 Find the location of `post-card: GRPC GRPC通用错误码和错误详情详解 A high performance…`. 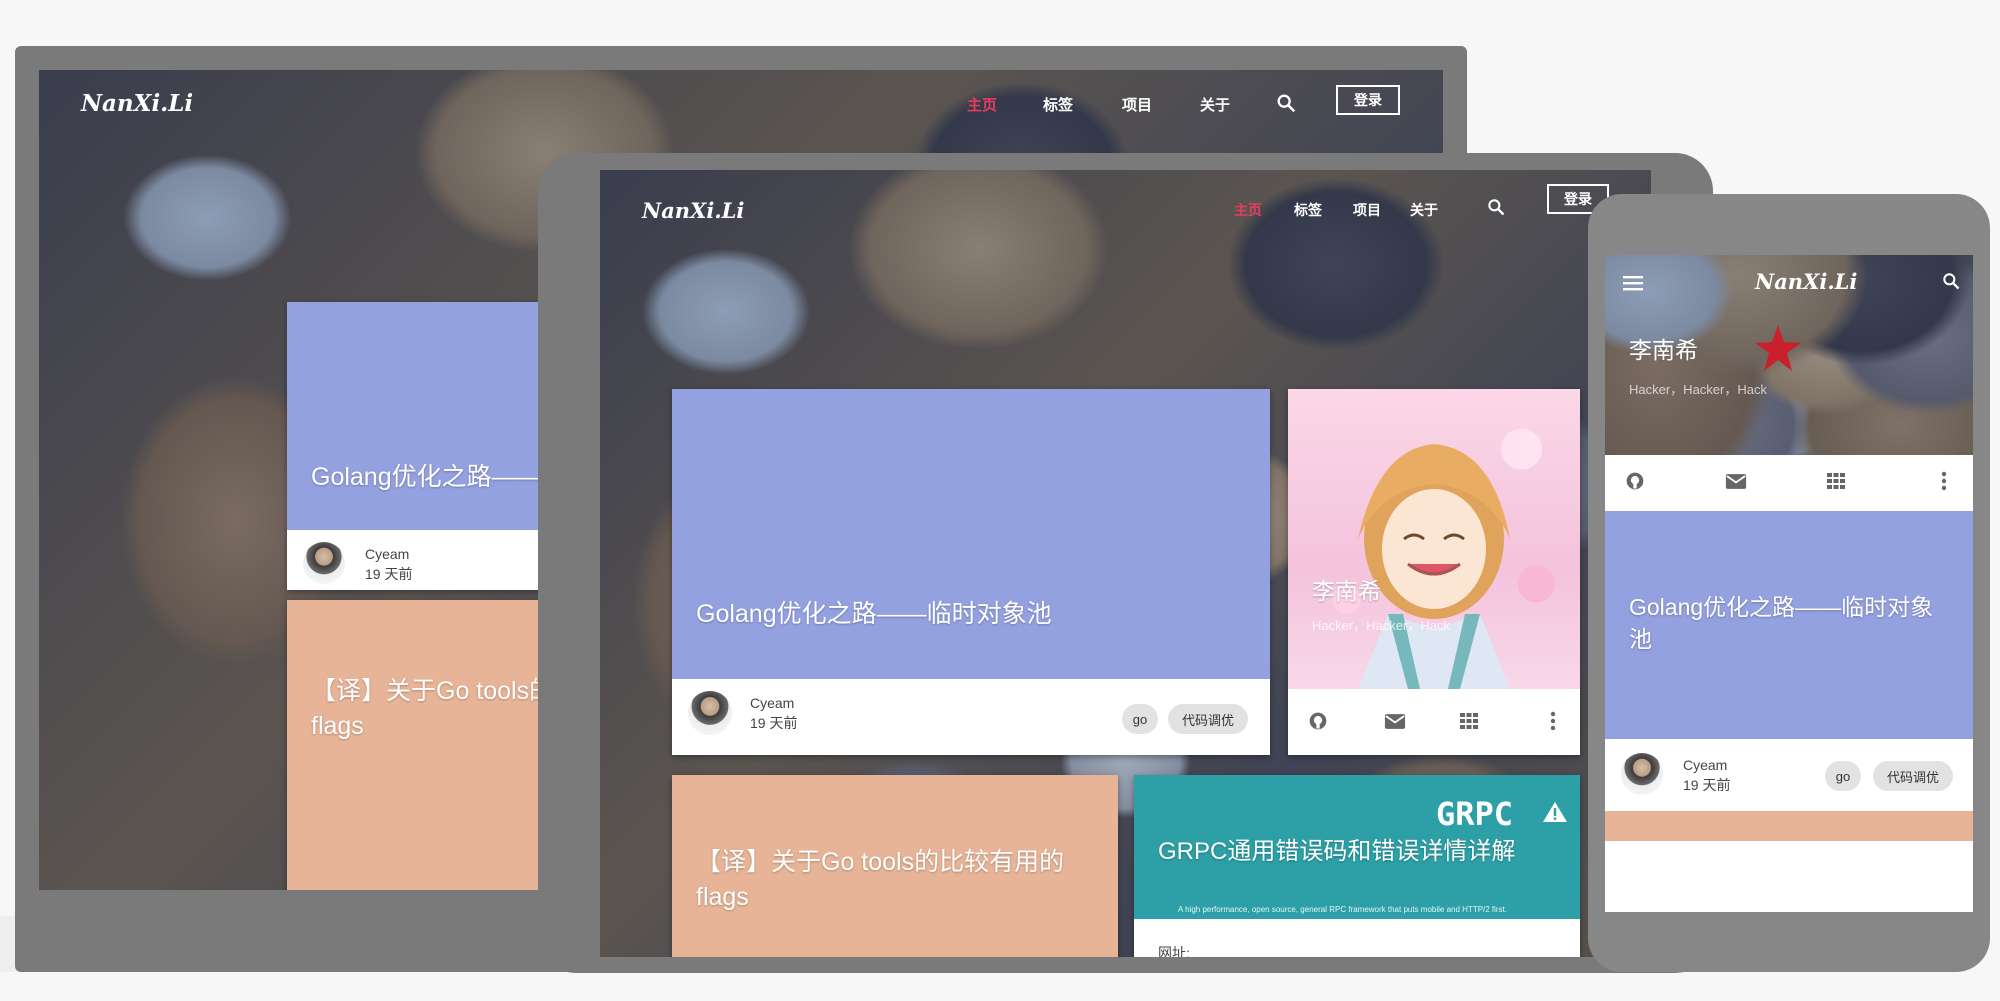

post-card: GRPC GRPC通用错误码和错误详情详解 A high performance… is located at coordinates (1357, 866).